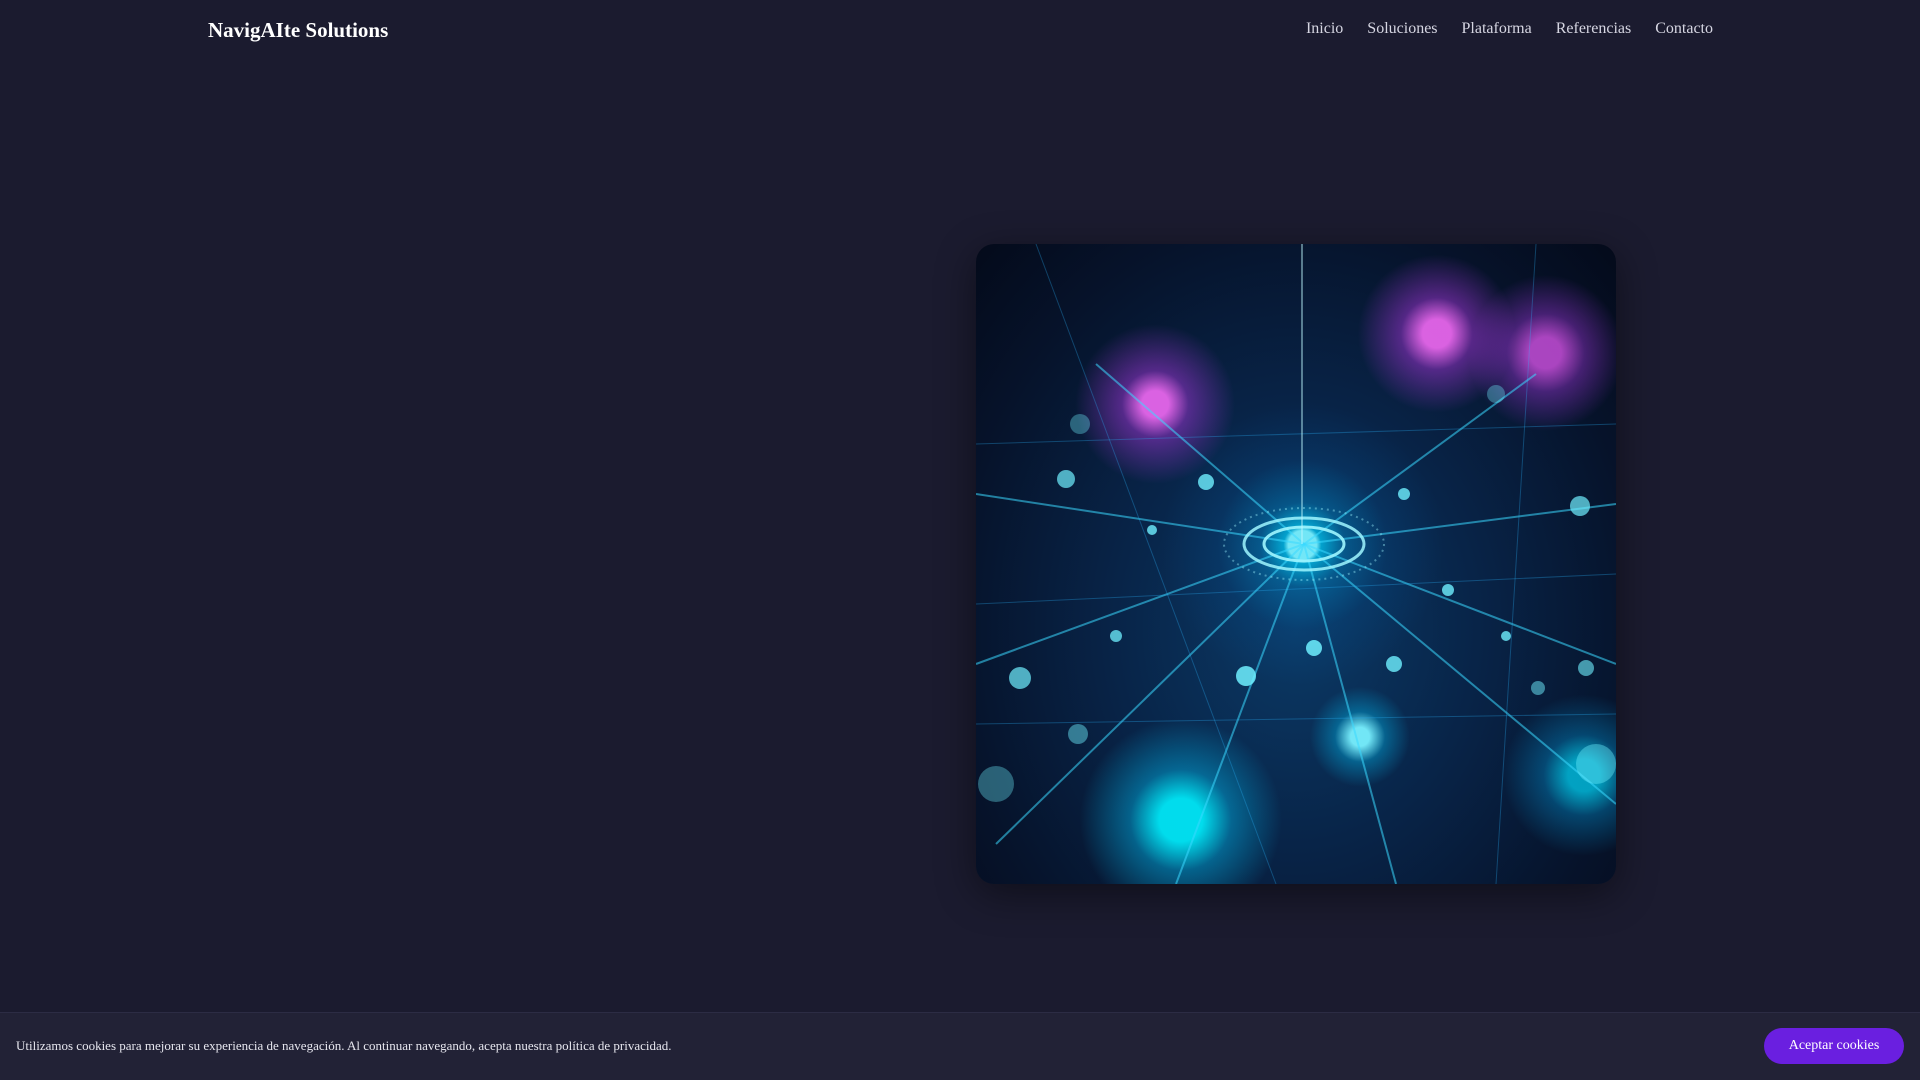 The image size is (1920, 1080). I want to click on accept-cookies-button: Aceptar cookies, so click(1834, 1046).